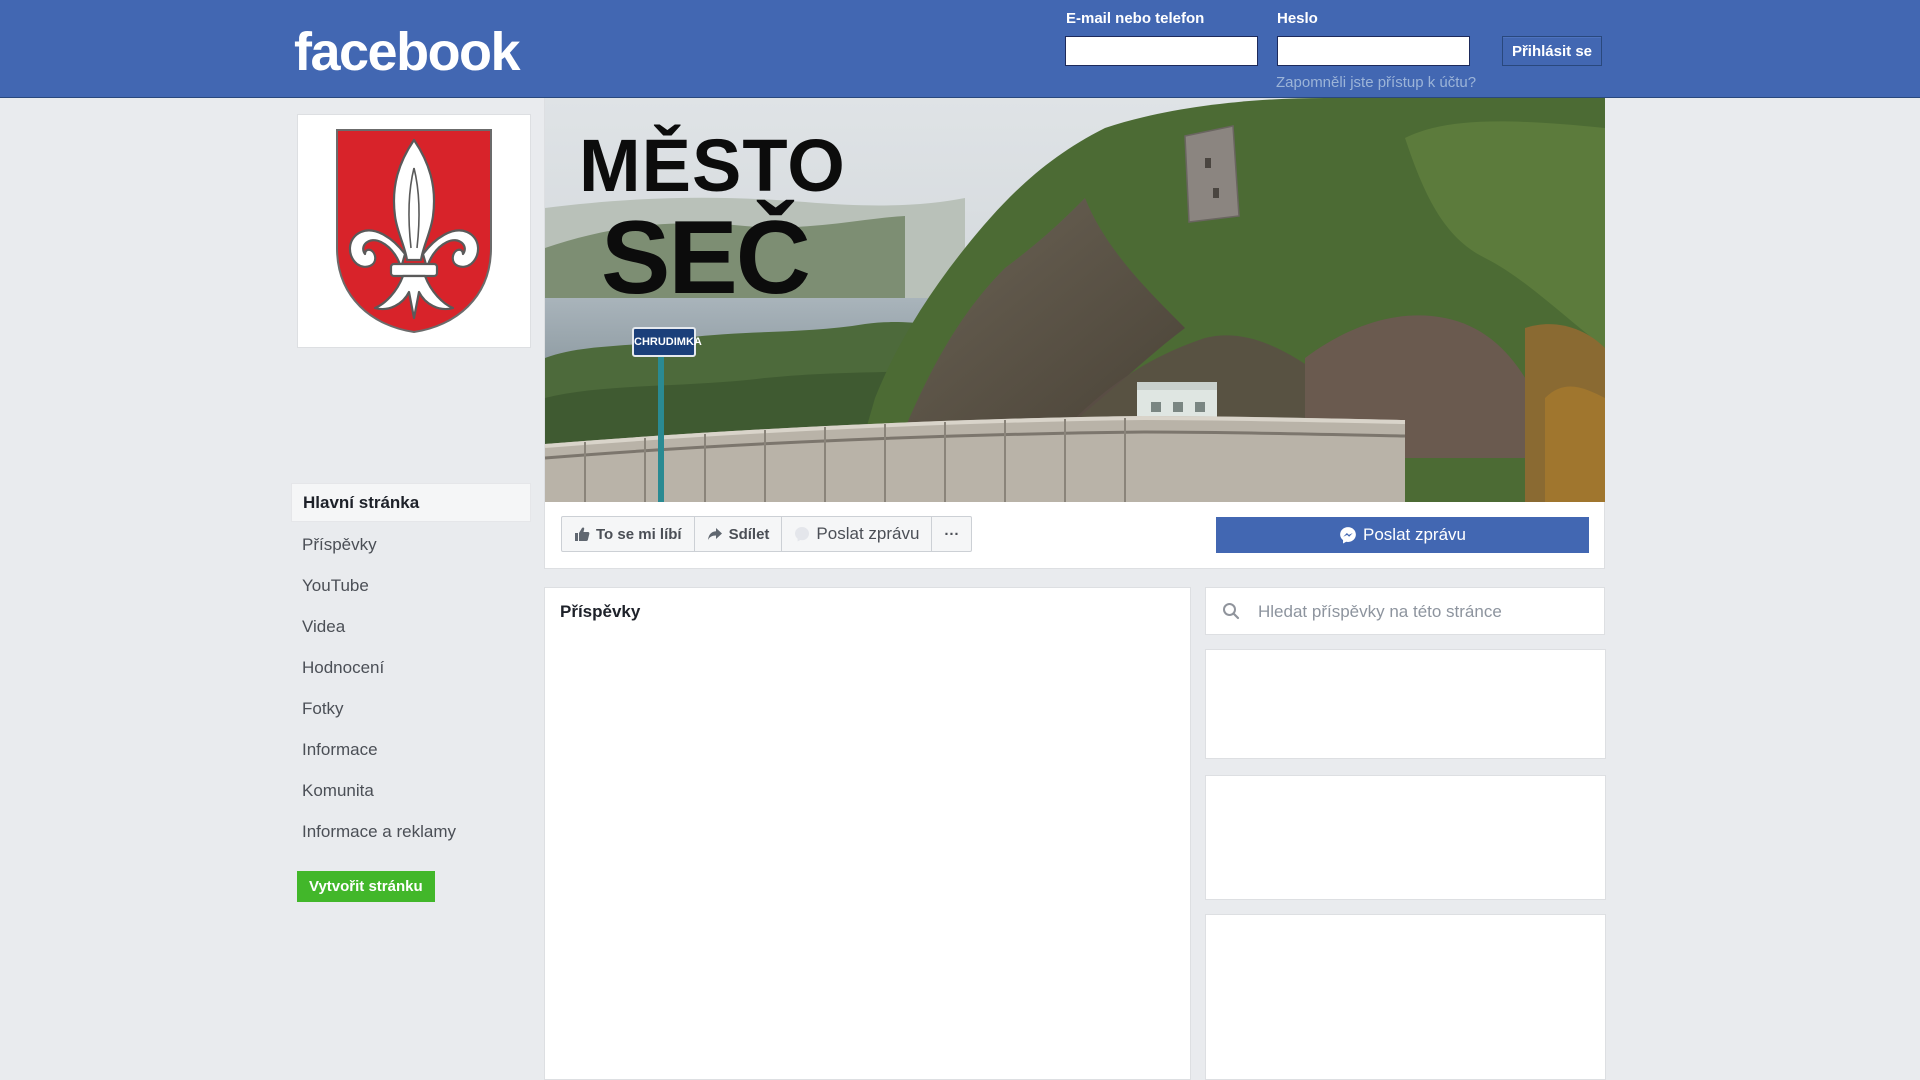 This screenshot has height=1080, width=1920. I want to click on cover-title-line1: MĚSTO, so click(712, 165).